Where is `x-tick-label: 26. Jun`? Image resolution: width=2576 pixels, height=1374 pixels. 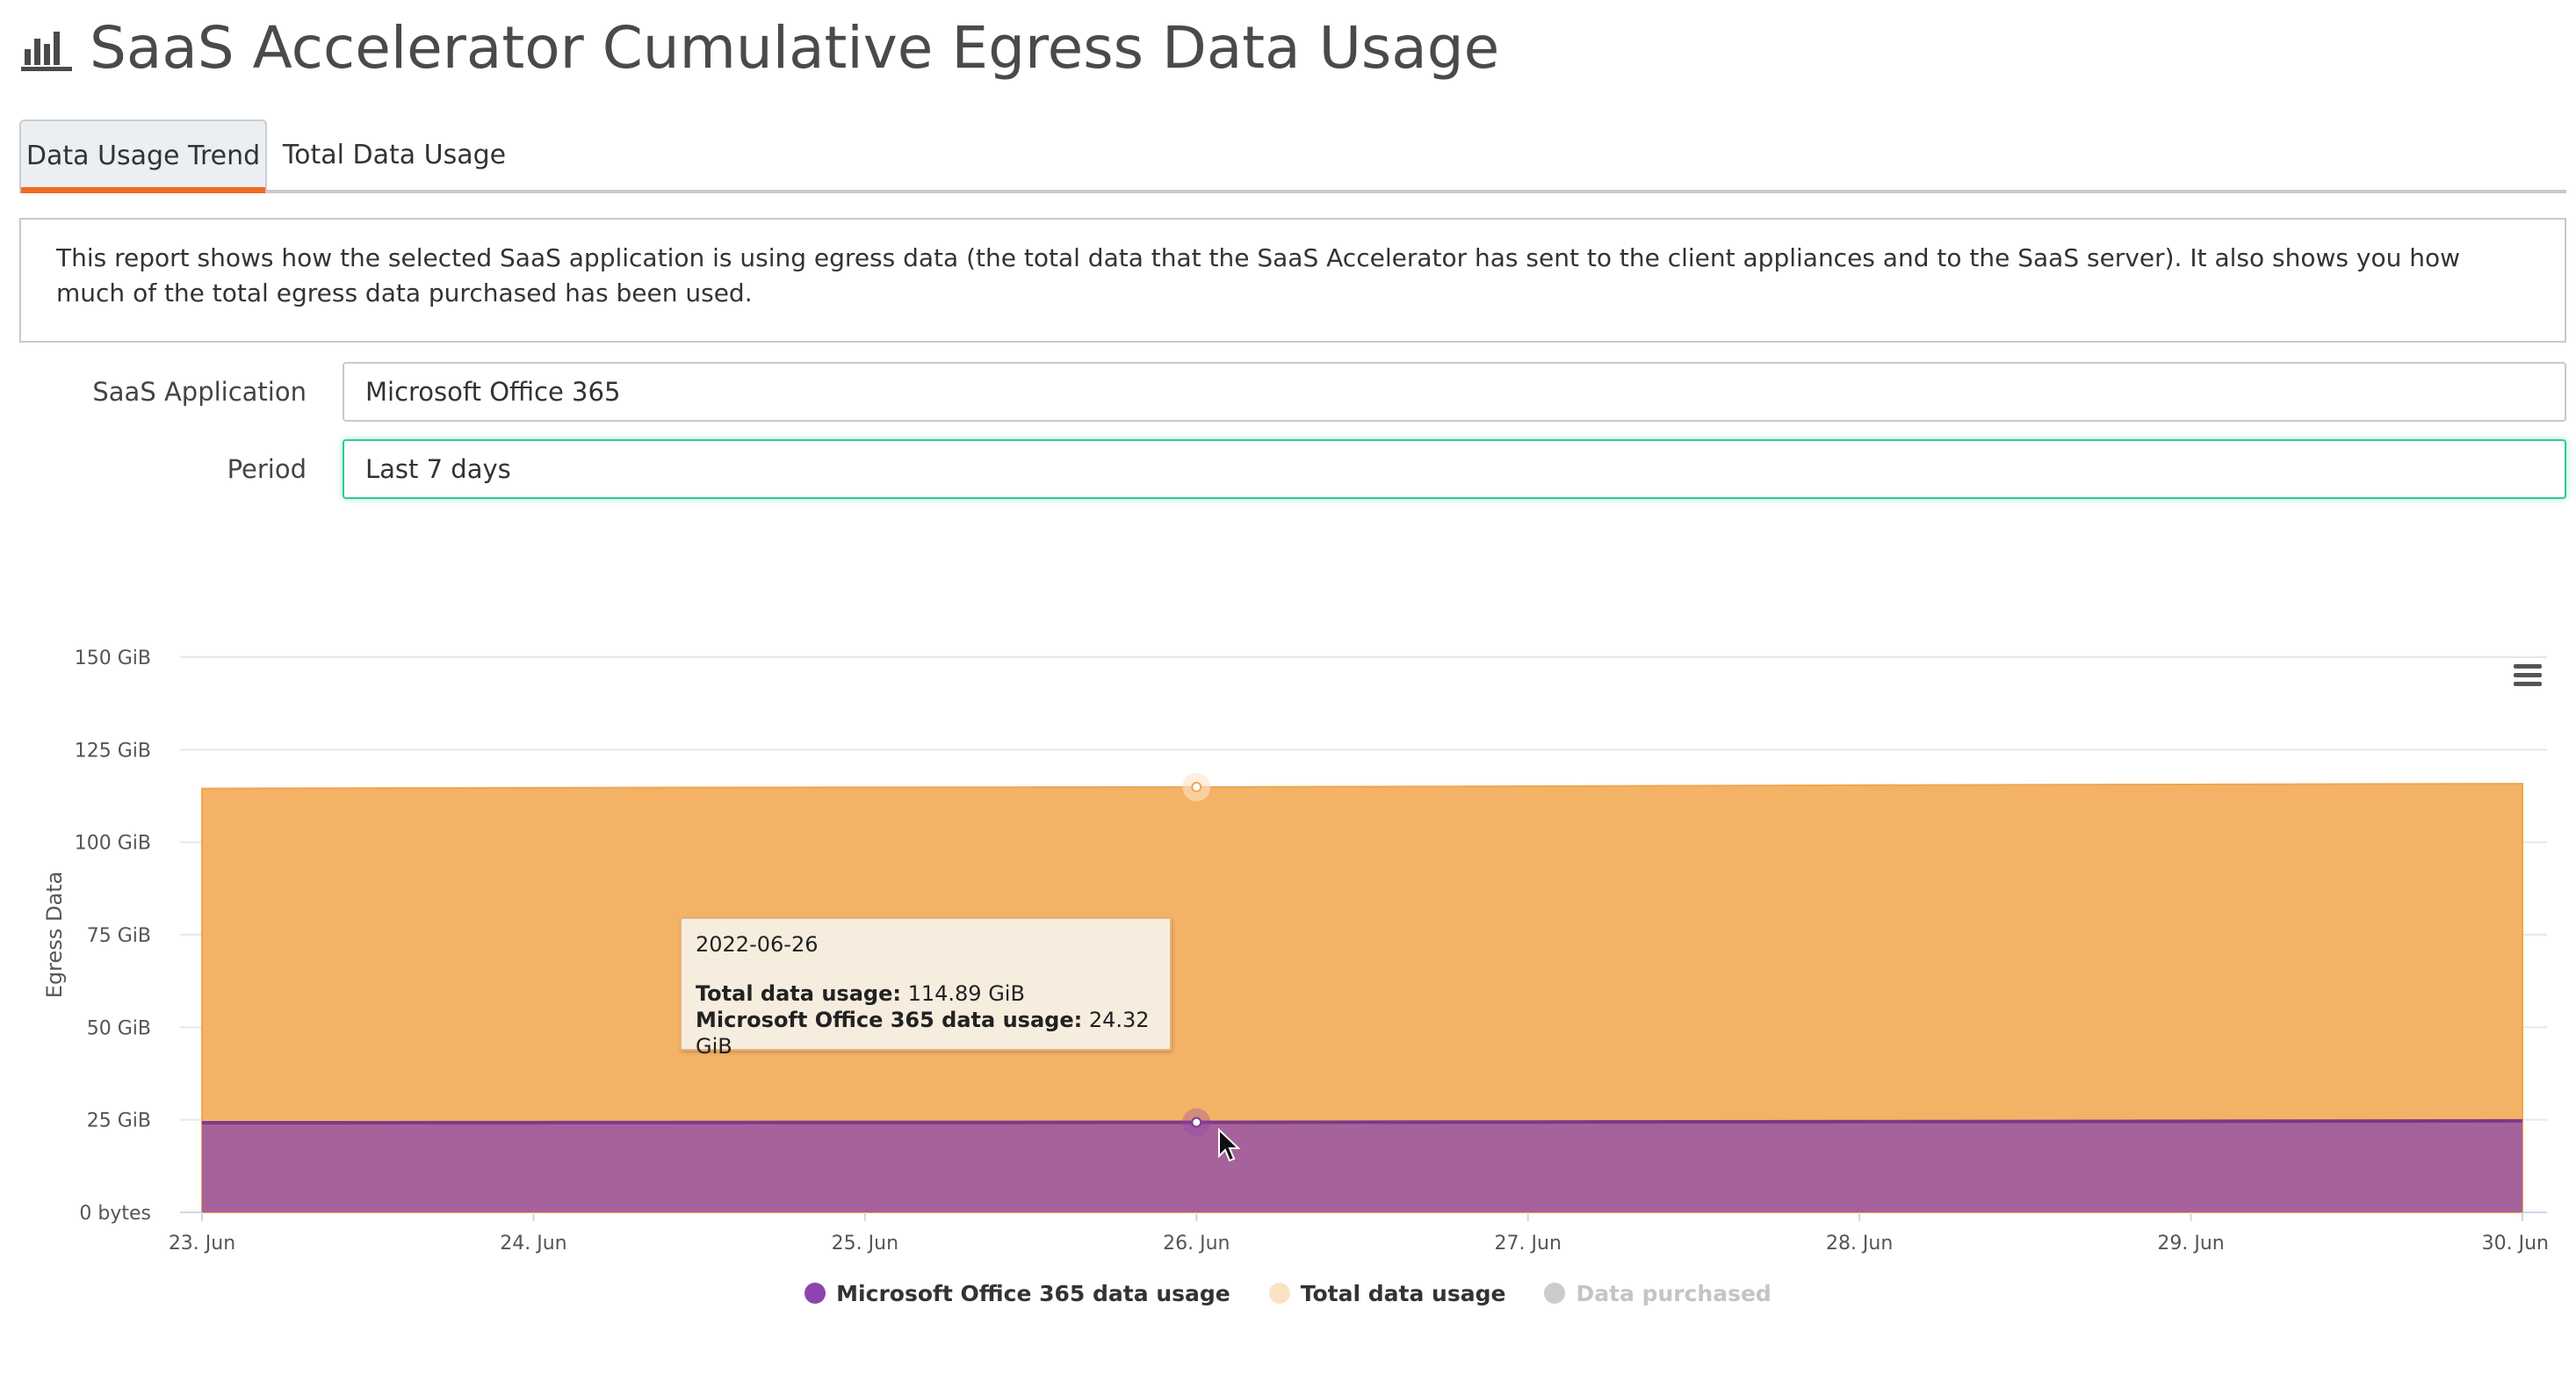
x-tick-label: 26. Jun is located at coordinates (1196, 1244).